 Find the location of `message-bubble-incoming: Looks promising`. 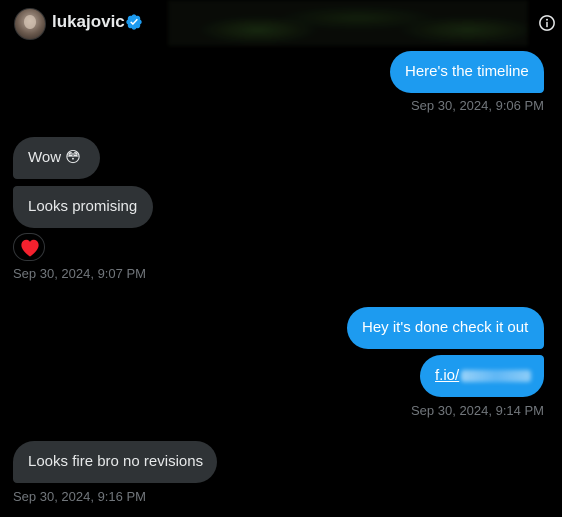

message-bubble-incoming: Looks promising is located at coordinates (83, 207).